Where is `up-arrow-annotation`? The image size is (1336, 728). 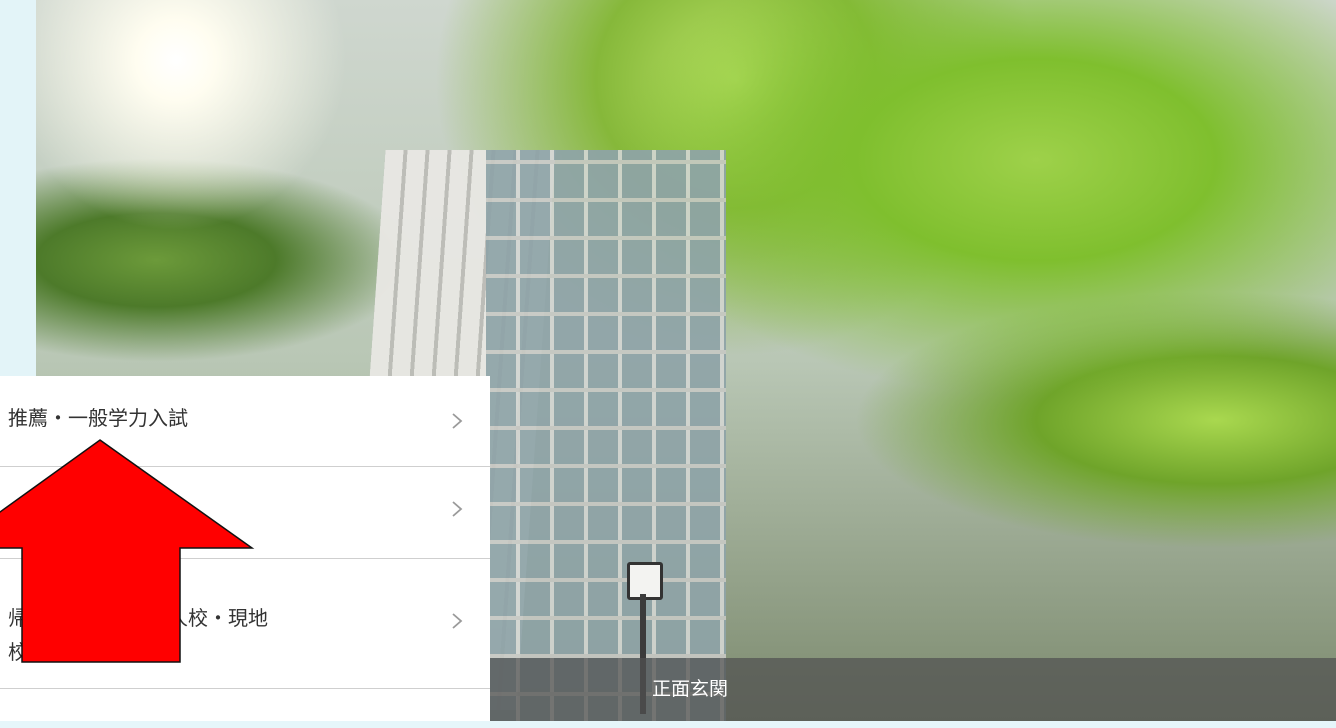
up-arrow-annotation is located at coordinates (127, 551).